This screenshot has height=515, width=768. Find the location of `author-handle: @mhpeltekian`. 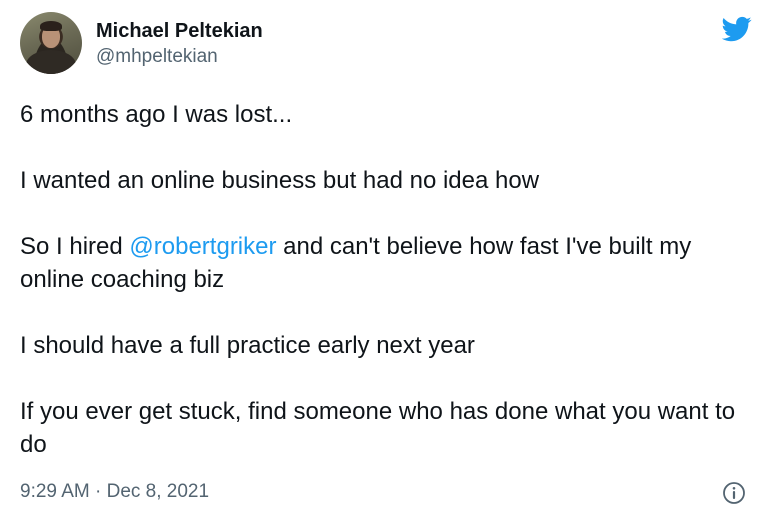

author-handle: @mhpeltekian is located at coordinates (179, 57).